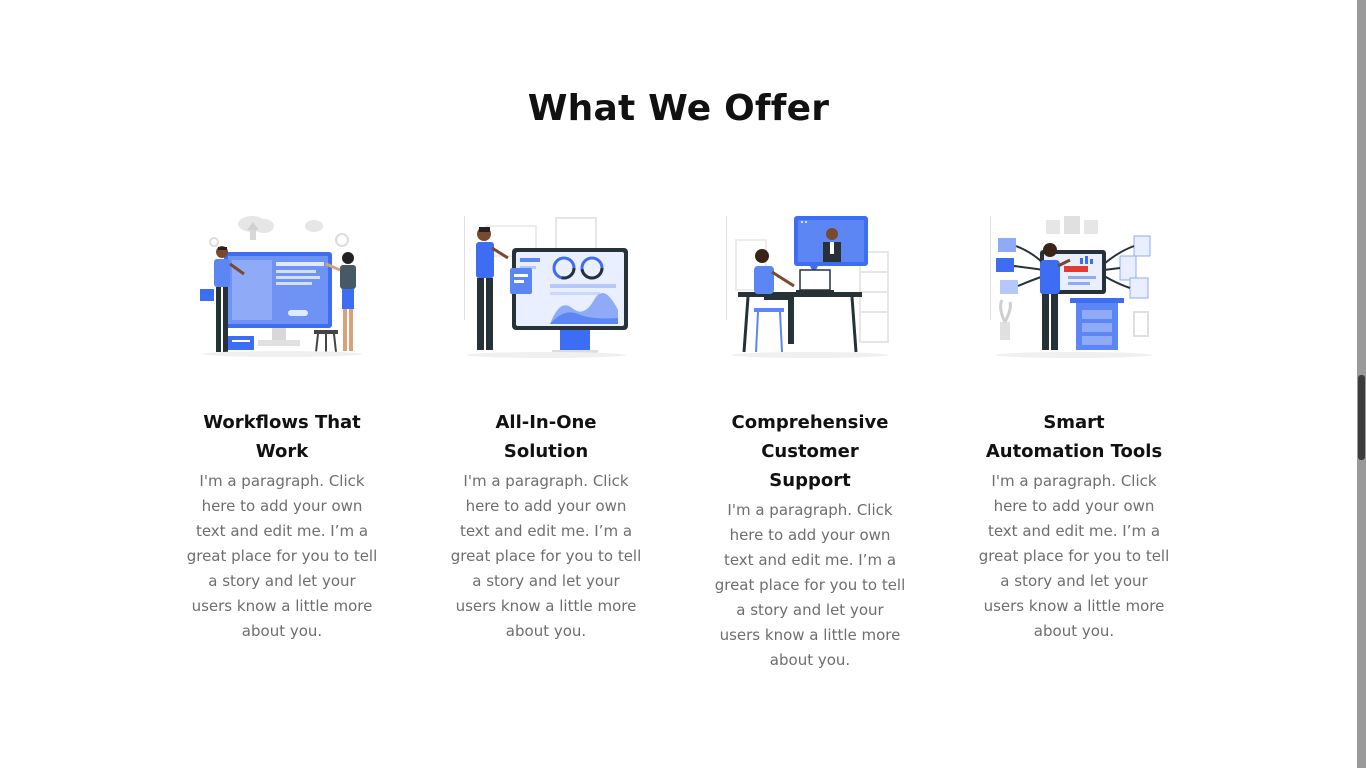 Image resolution: width=1366 pixels, height=768 pixels. What do you see at coordinates (678, 108) in the screenshot?
I see `section-title: What We Offer` at bounding box center [678, 108].